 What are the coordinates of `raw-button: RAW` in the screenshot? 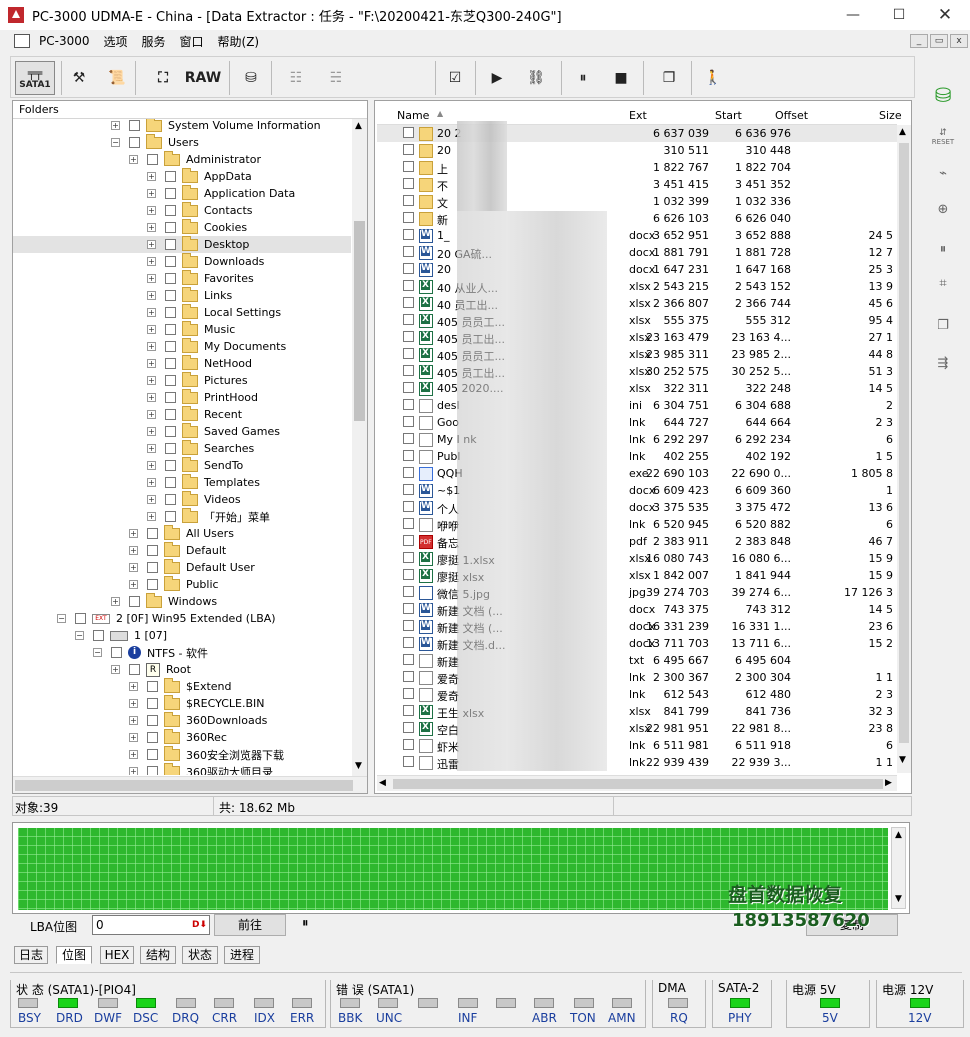 It's located at (203, 78).